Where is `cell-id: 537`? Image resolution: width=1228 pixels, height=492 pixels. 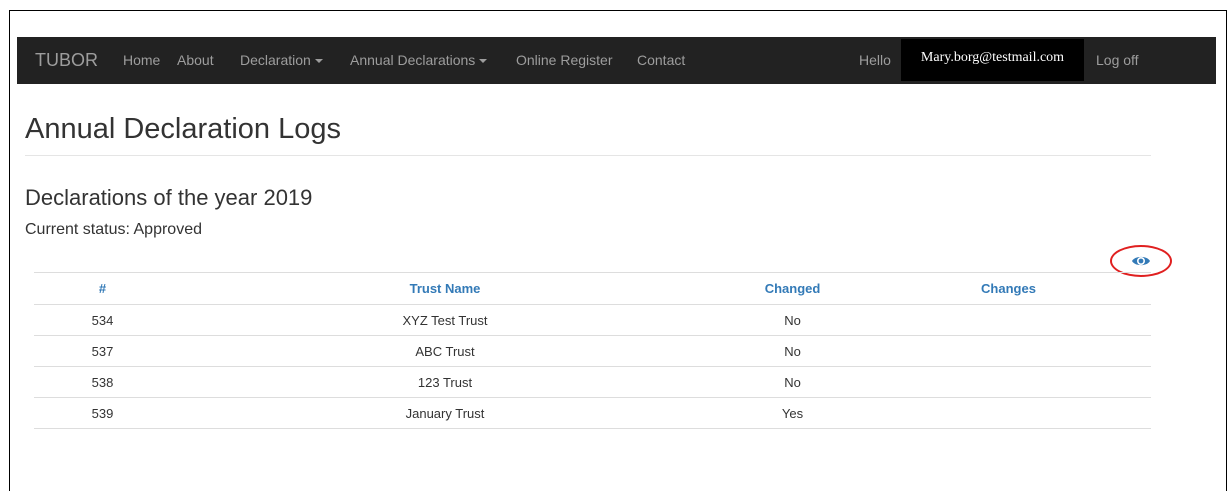 cell-id: 537 is located at coordinates (102, 351).